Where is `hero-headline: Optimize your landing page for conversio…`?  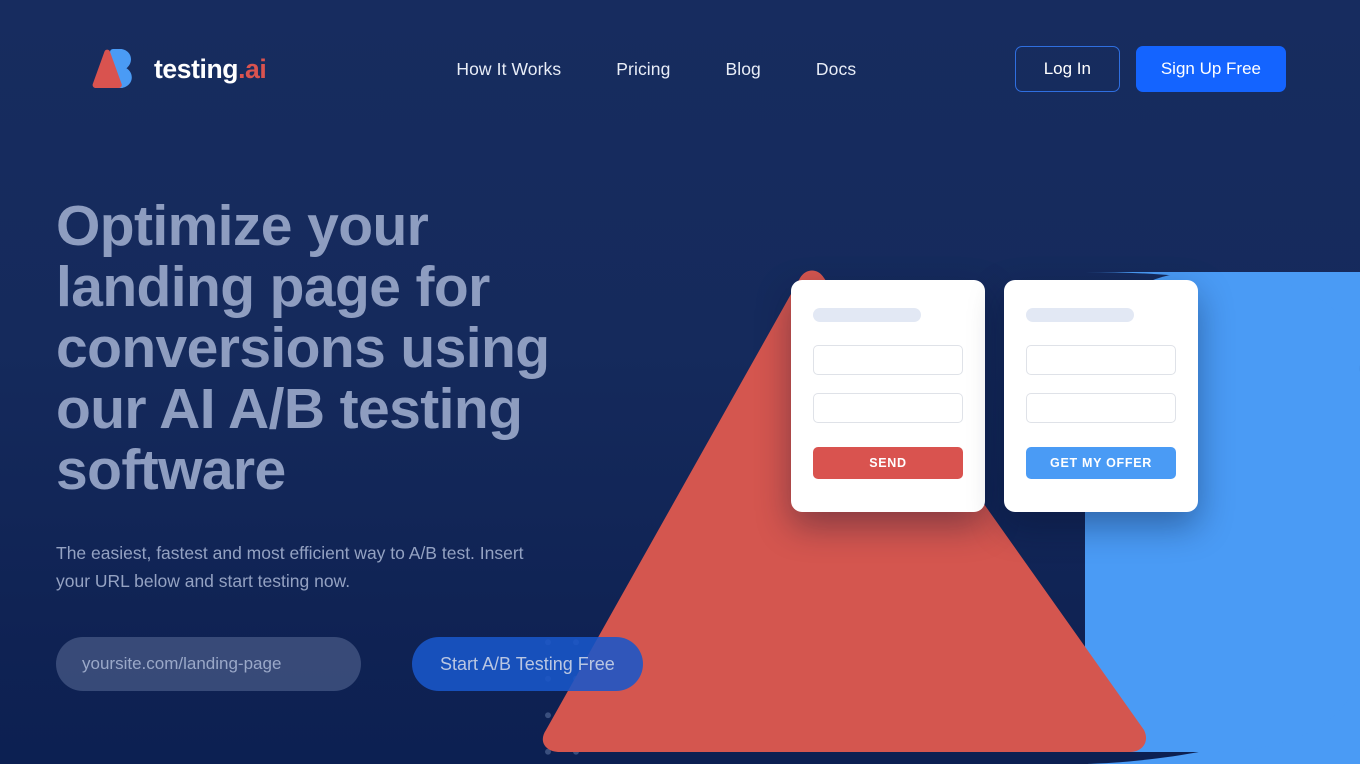 hero-headline: Optimize your landing page for conversio… is located at coordinates (303, 348).